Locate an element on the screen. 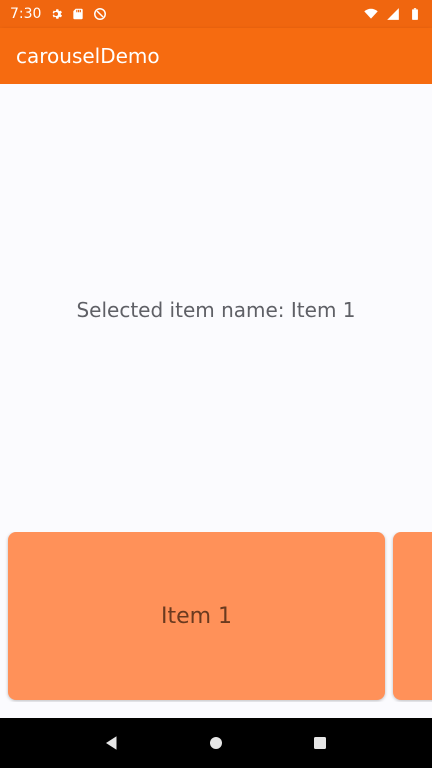 This screenshot has height=768, width=432. back-button is located at coordinates (112, 743).